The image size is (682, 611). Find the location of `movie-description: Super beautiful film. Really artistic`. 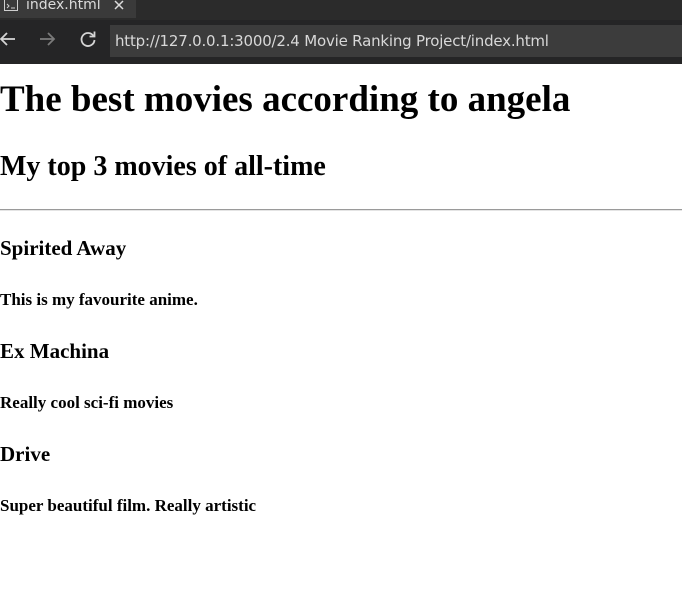

movie-description: Super beautiful film. Really artistic is located at coordinates (128, 505).